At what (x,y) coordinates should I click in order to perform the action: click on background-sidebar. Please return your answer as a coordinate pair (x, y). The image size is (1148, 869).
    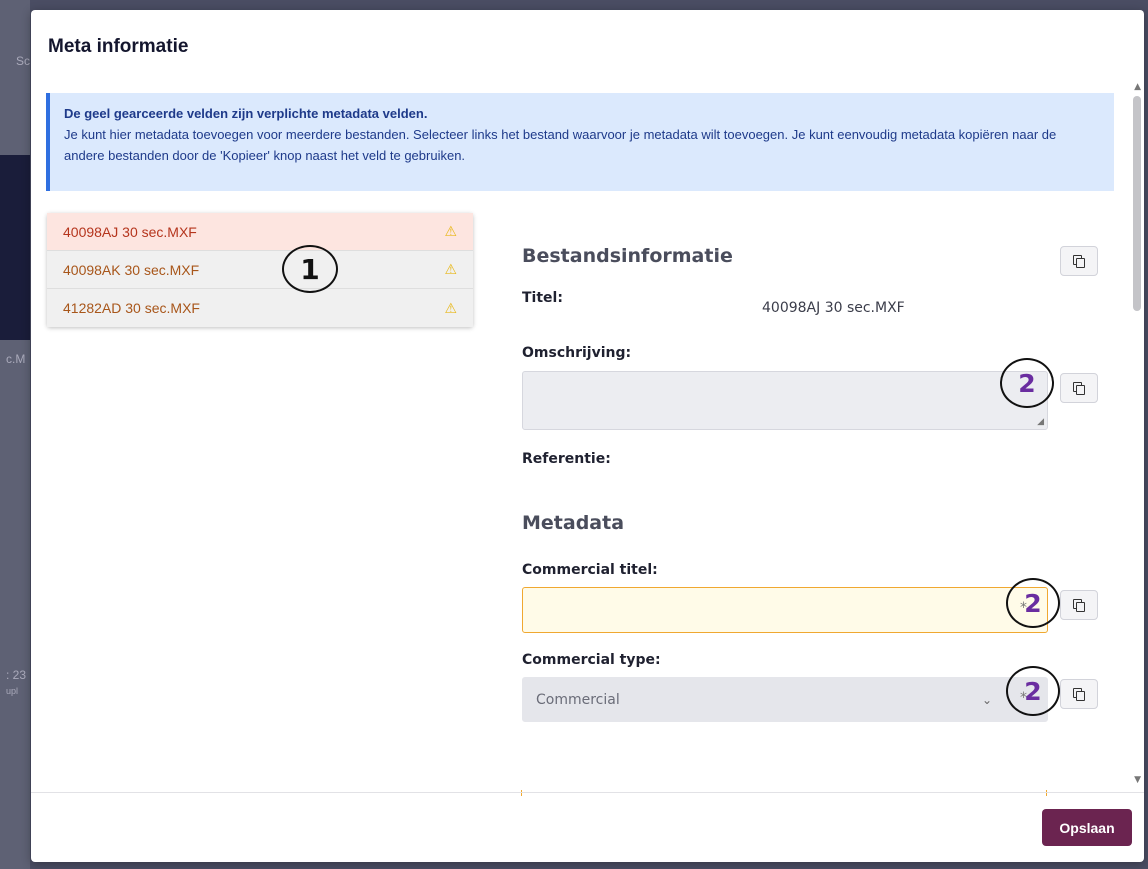
    Looking at the image, I should click on (15, 434).